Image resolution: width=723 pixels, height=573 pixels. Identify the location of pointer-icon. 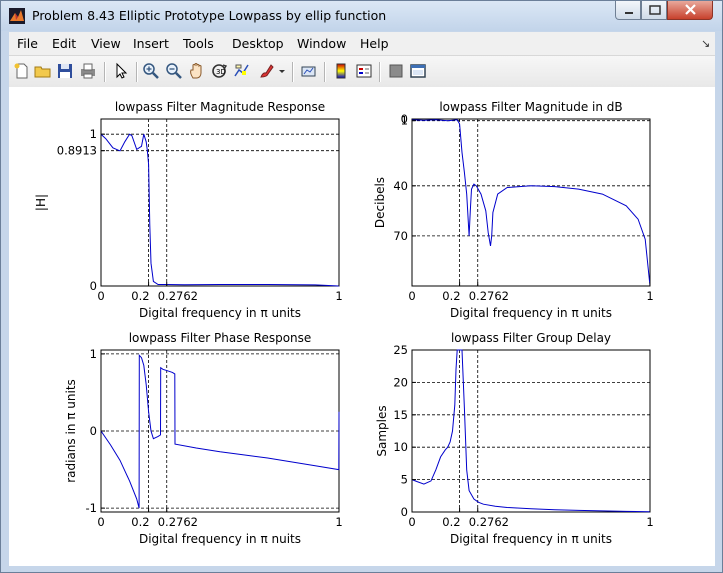
(121, 71).